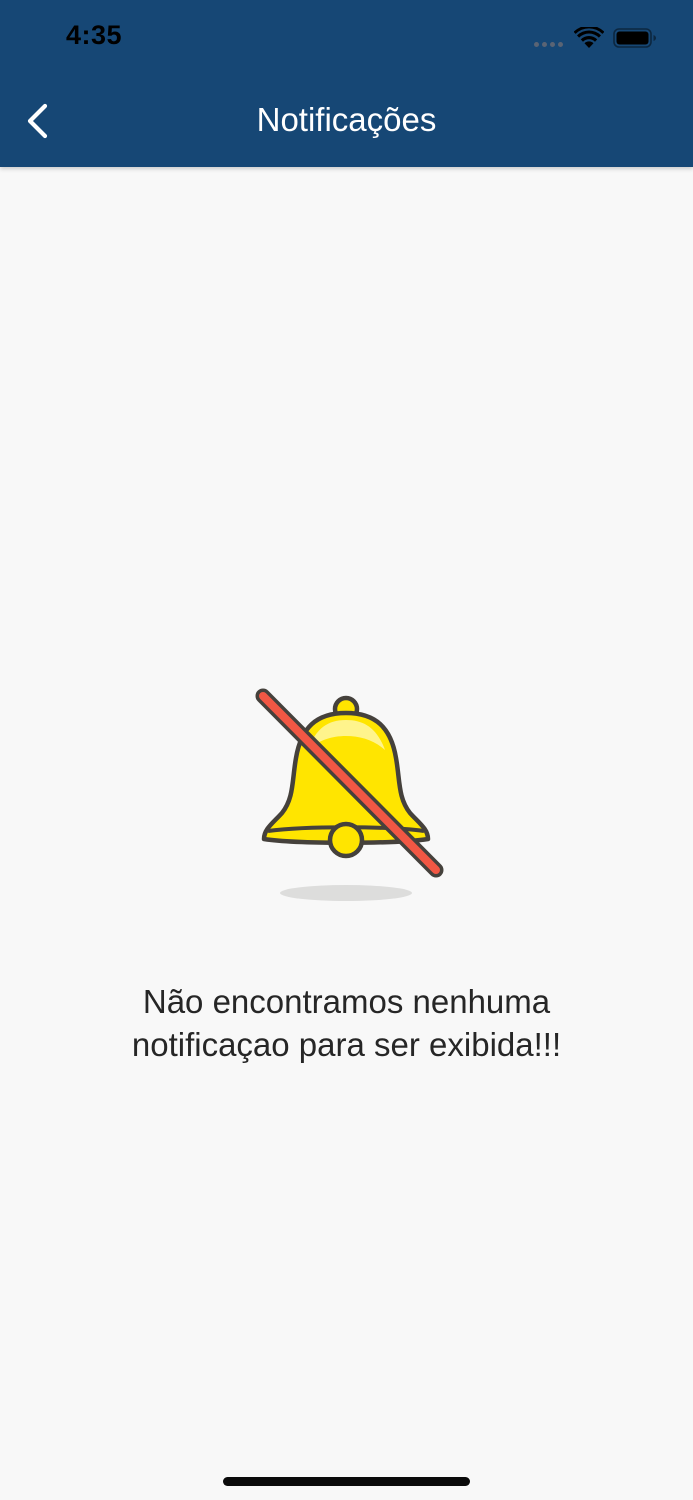 This screenshot has width=693, height=1500. Describe the element at coordinates (634, 38) in the screenshot. I see `battery-icon` at that location.